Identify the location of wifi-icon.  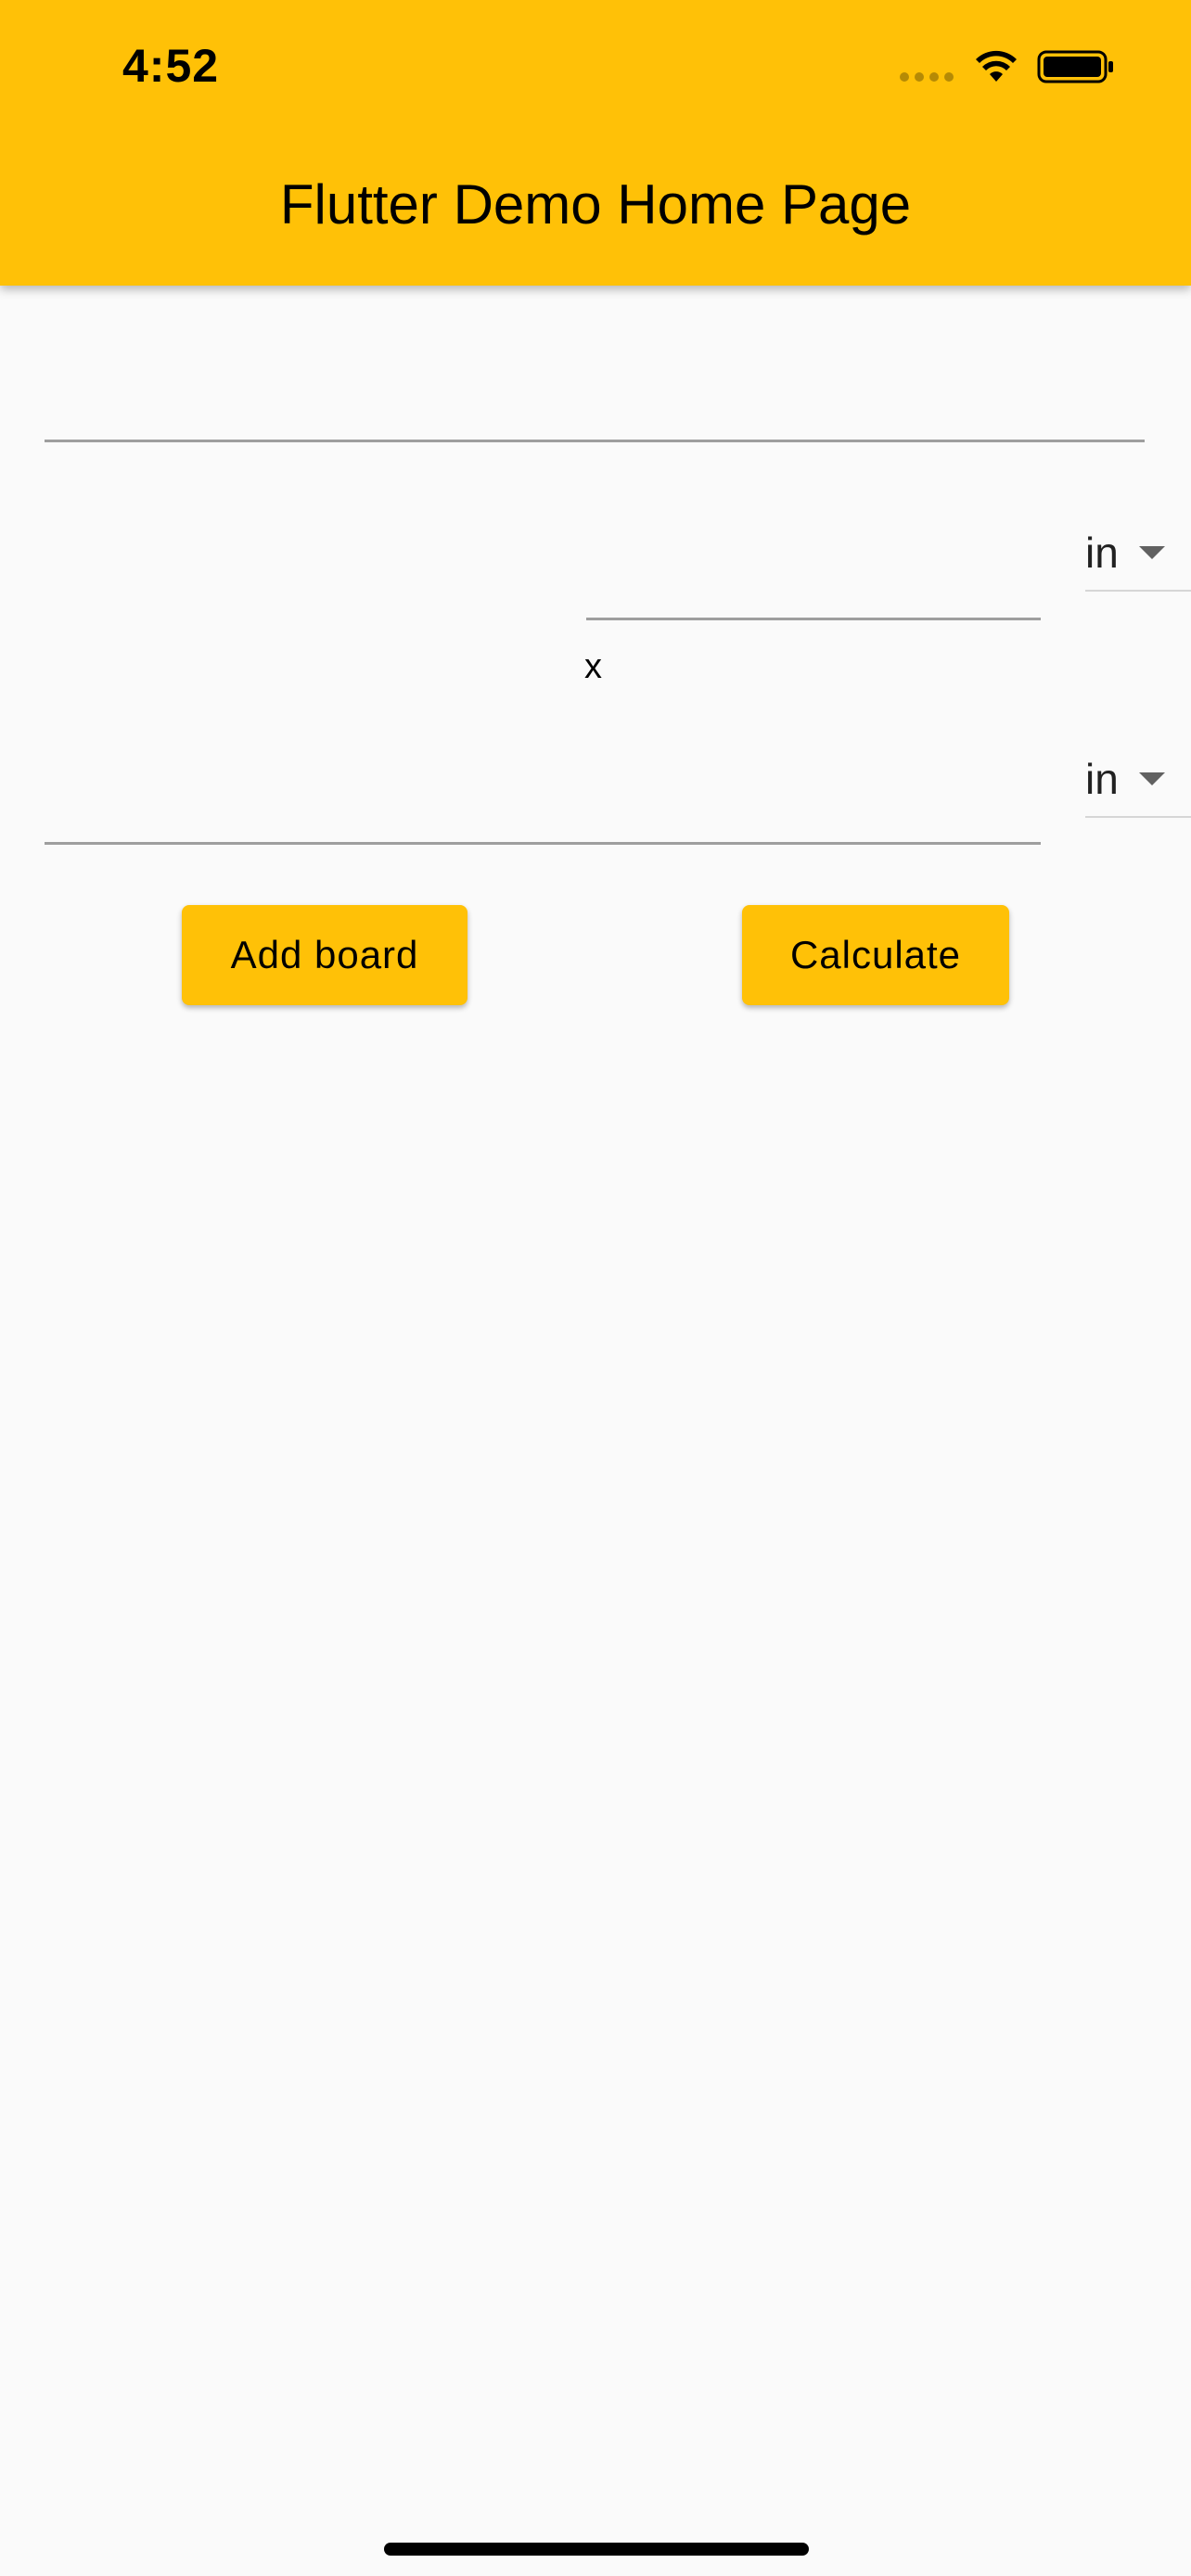
(996, 66).